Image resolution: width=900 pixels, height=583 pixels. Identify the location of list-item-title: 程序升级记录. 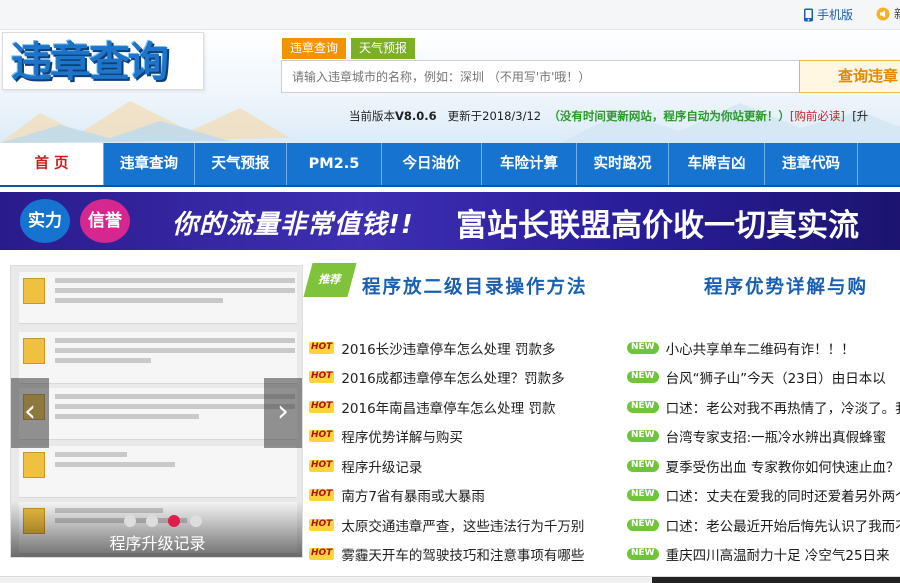
(381, 466).